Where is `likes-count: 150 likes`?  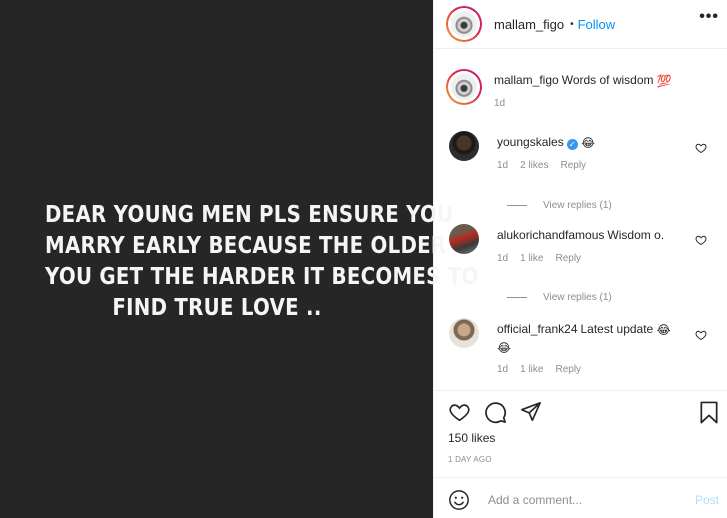
likes-count: 150 likes is located at coordinates (471, 438).